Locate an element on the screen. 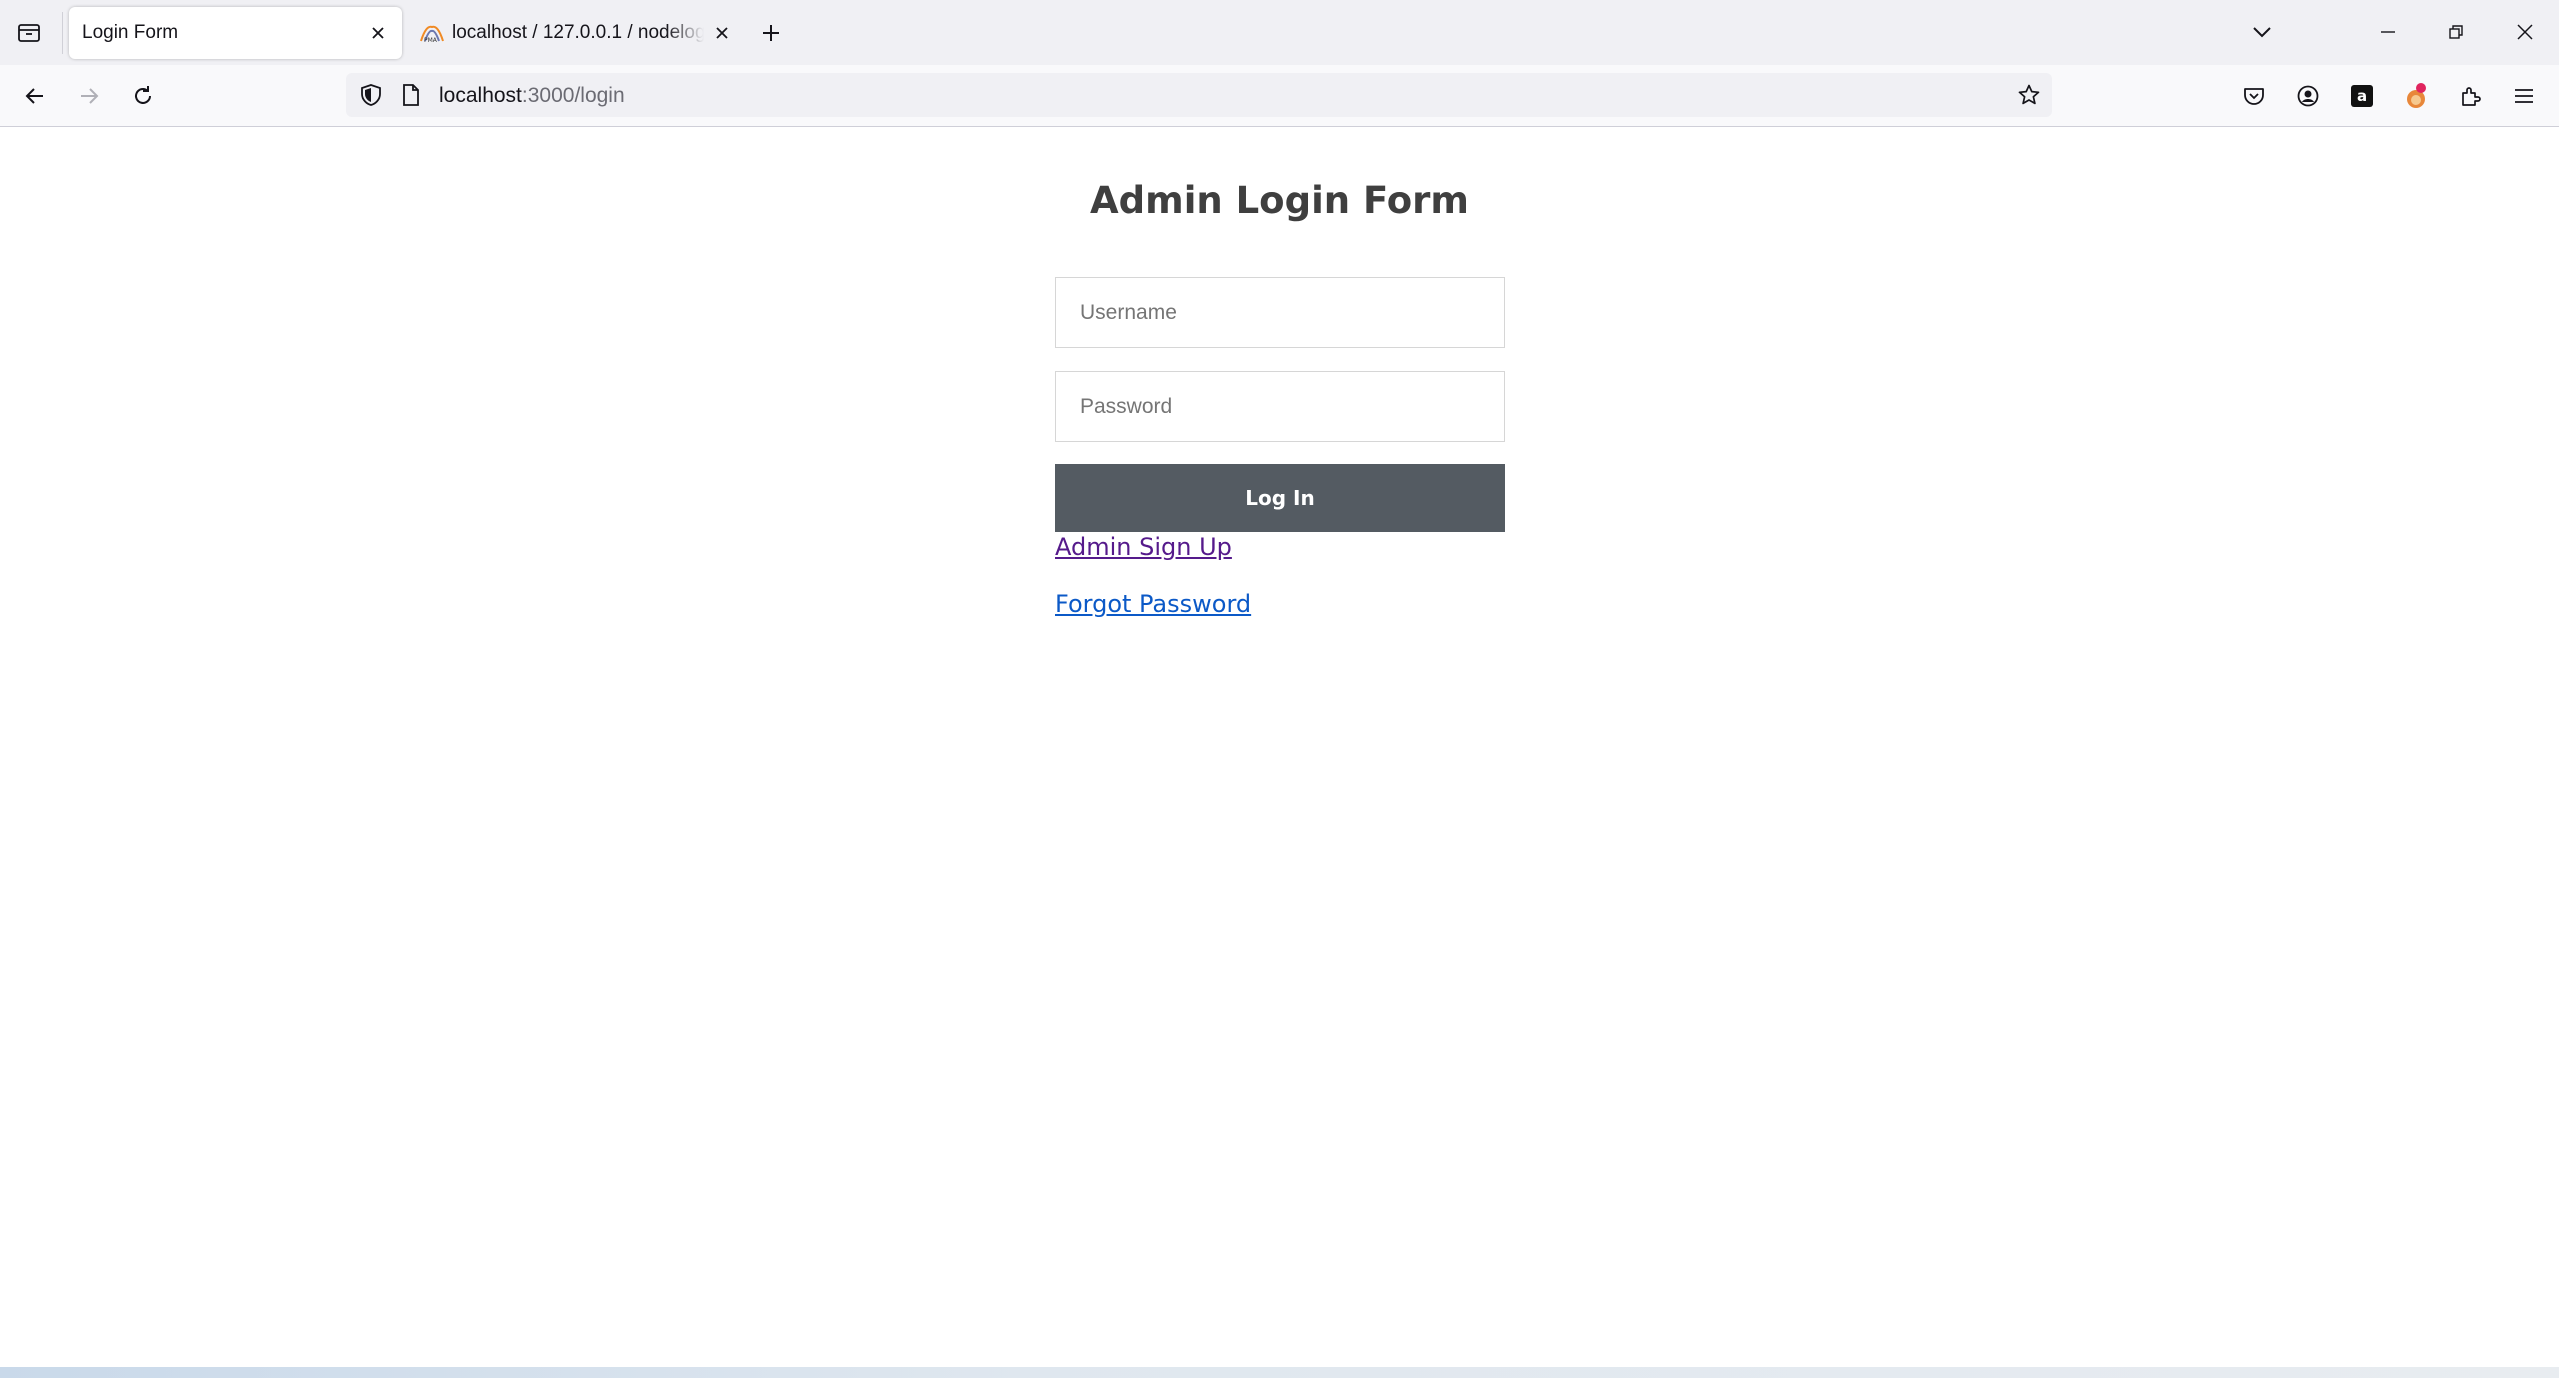 The width and height of the screenshot is (2559, 1378). puzzle-icon is located at coordinates (2470, 96).